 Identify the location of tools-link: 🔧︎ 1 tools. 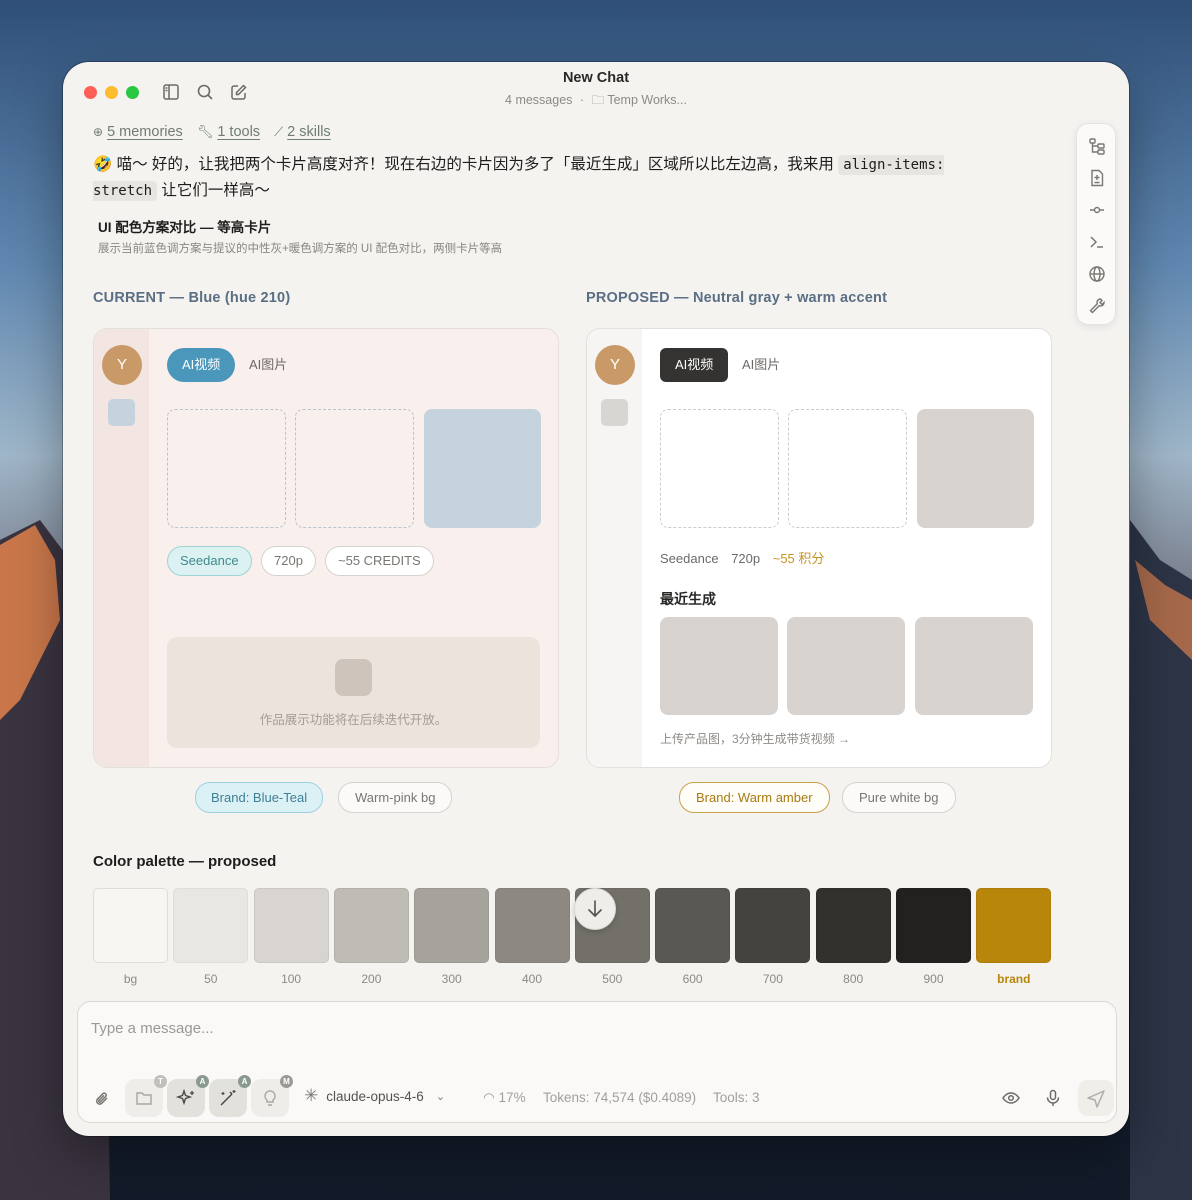
(228, 132).